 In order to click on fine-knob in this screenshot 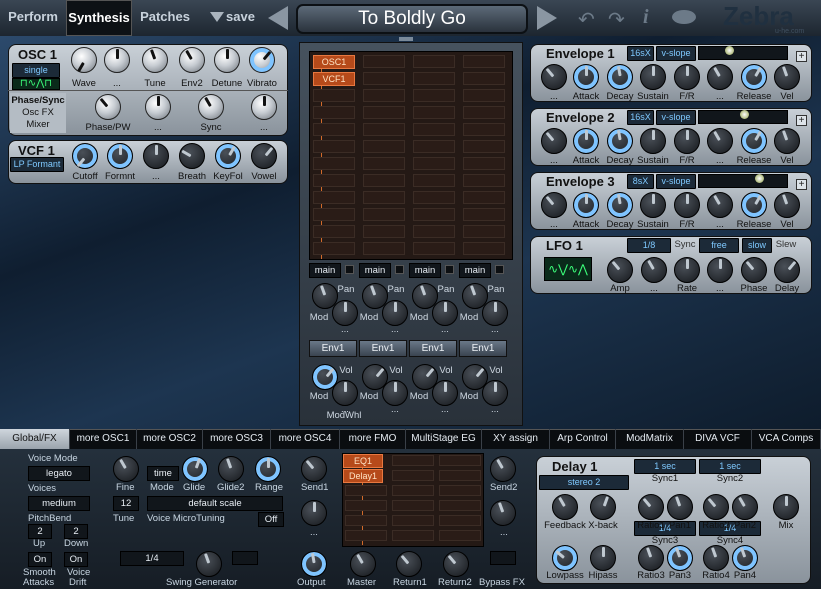, I will do `click(126, 469)`.